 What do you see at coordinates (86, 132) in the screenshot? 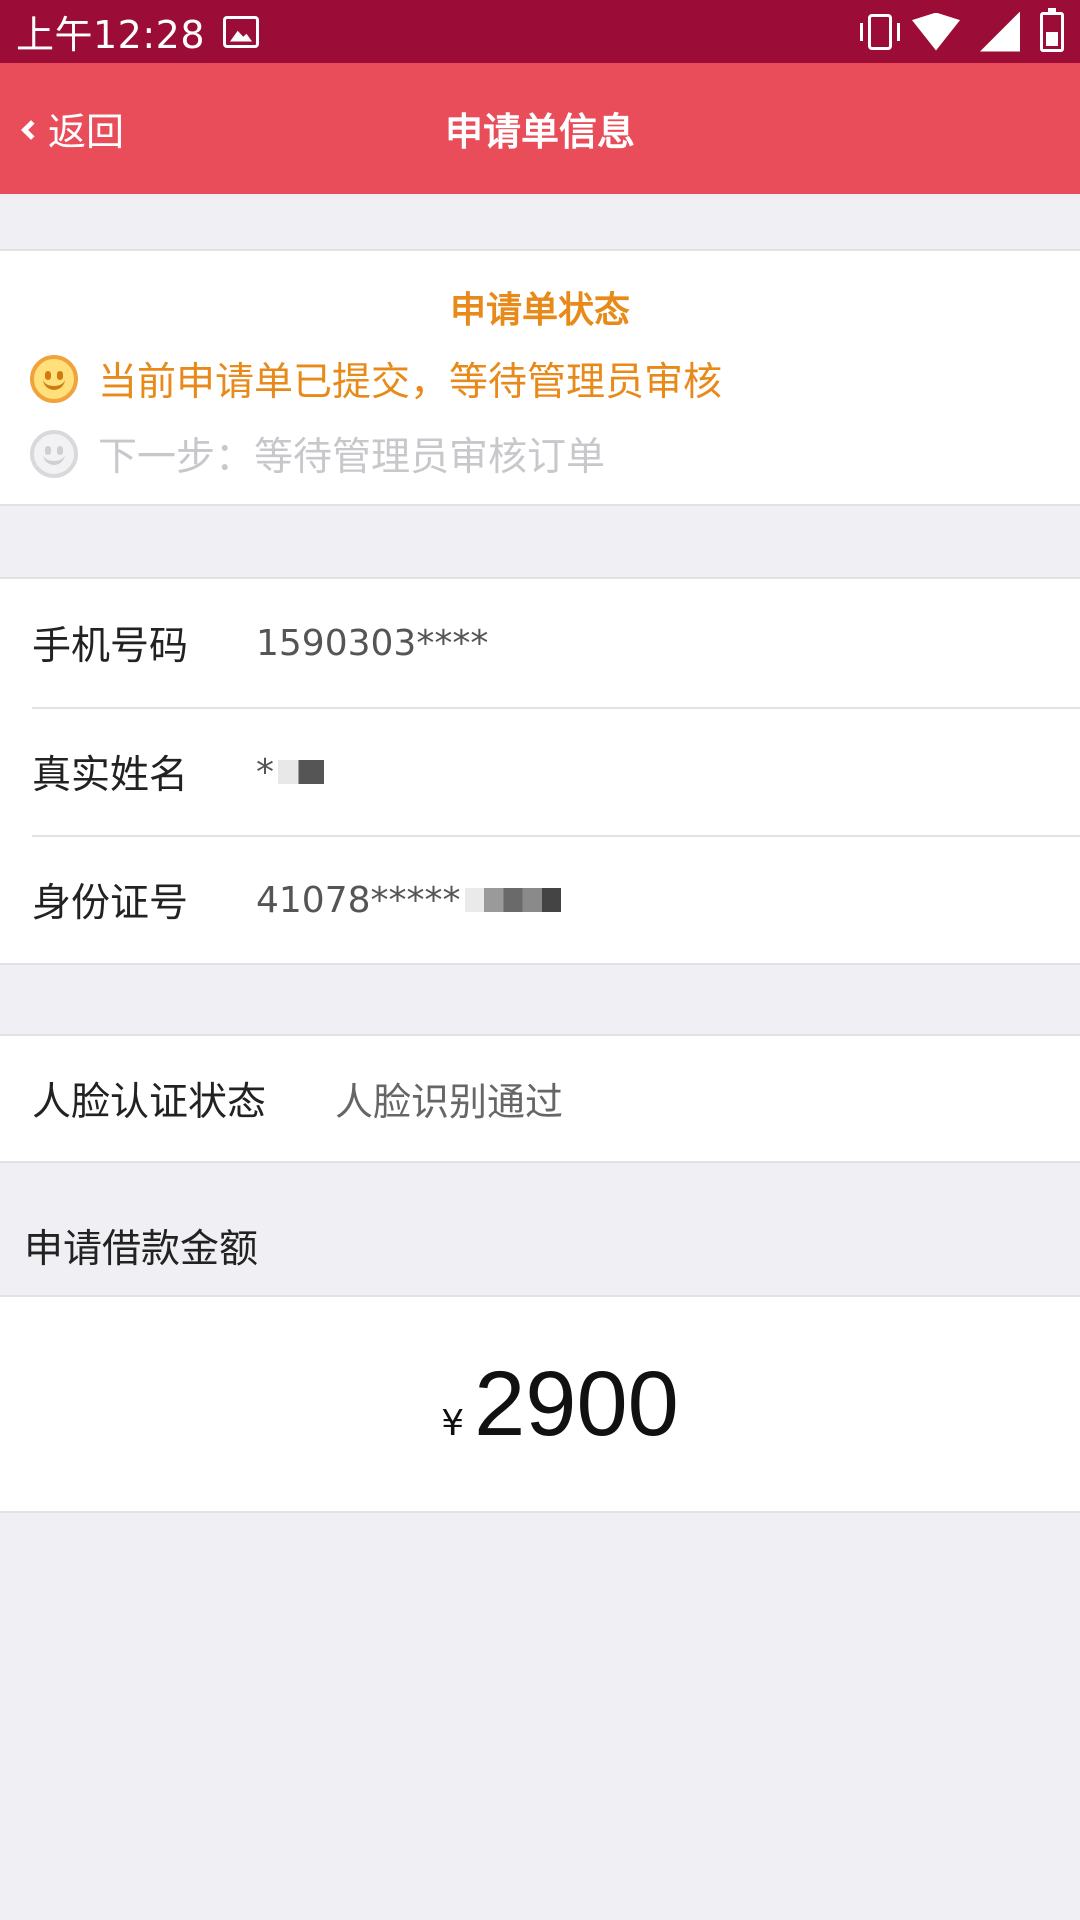
I see `back-label: 返回` at bounding box center [86, 132].